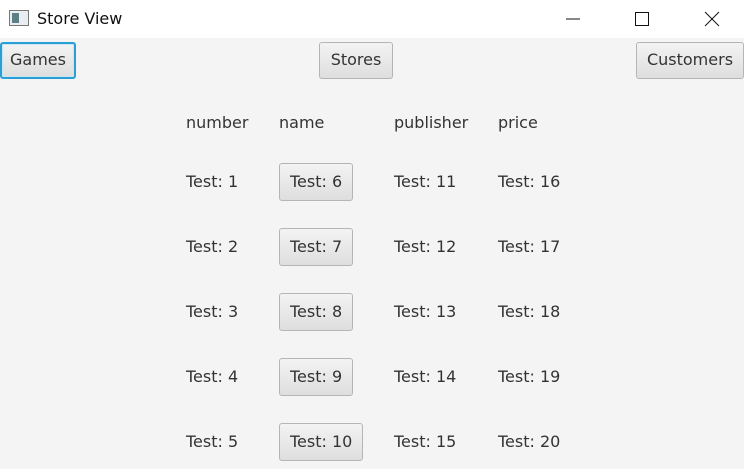 This screenshot has height=469, width=744. What do you see at coordinates (316, 247) in the screenshot?
I see `name-button: Test: 7` at bounding box center [316, 247].